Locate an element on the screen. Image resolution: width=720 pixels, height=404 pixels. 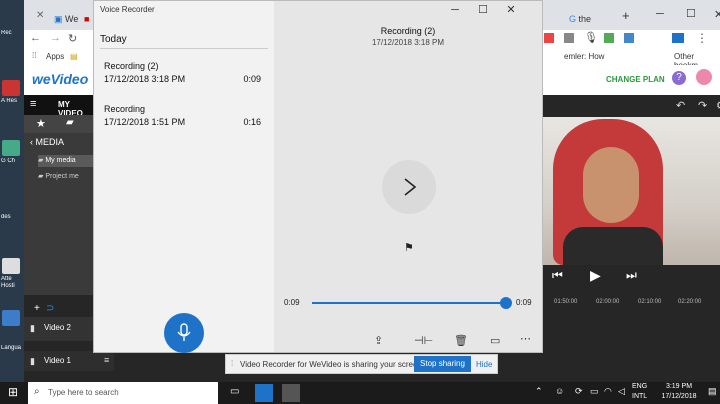
input-language: ENG is located at coordinates (639, 386).